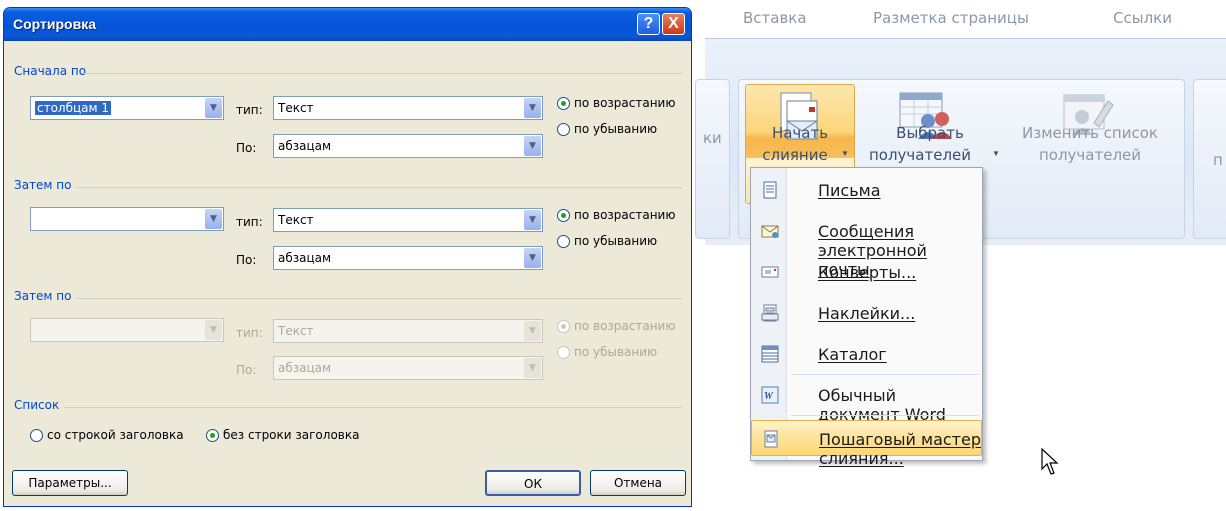 The width and height of the screenshot is (1226, 511). I want to click on tab-page-layout: Разметка страницы, so click(951, 18).